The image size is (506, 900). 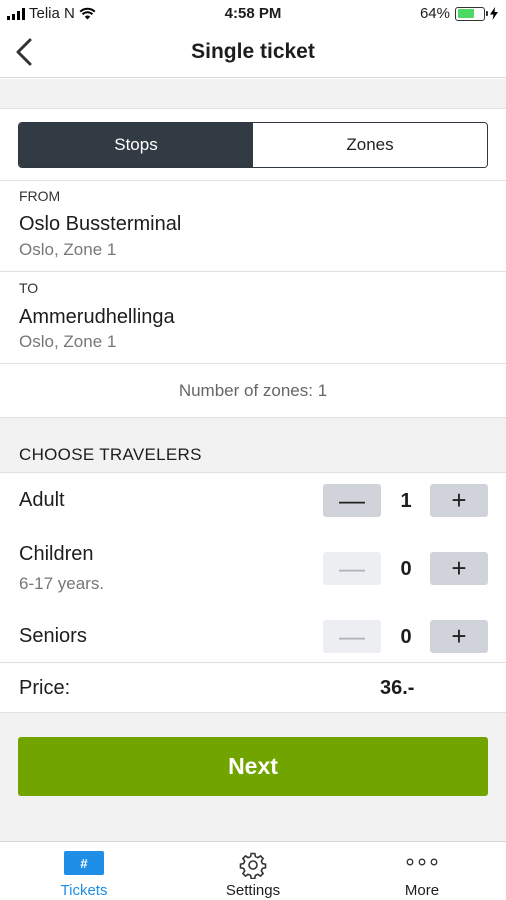 I want to click on tab-tickets: # Tickets, so click(x=84, y=871).